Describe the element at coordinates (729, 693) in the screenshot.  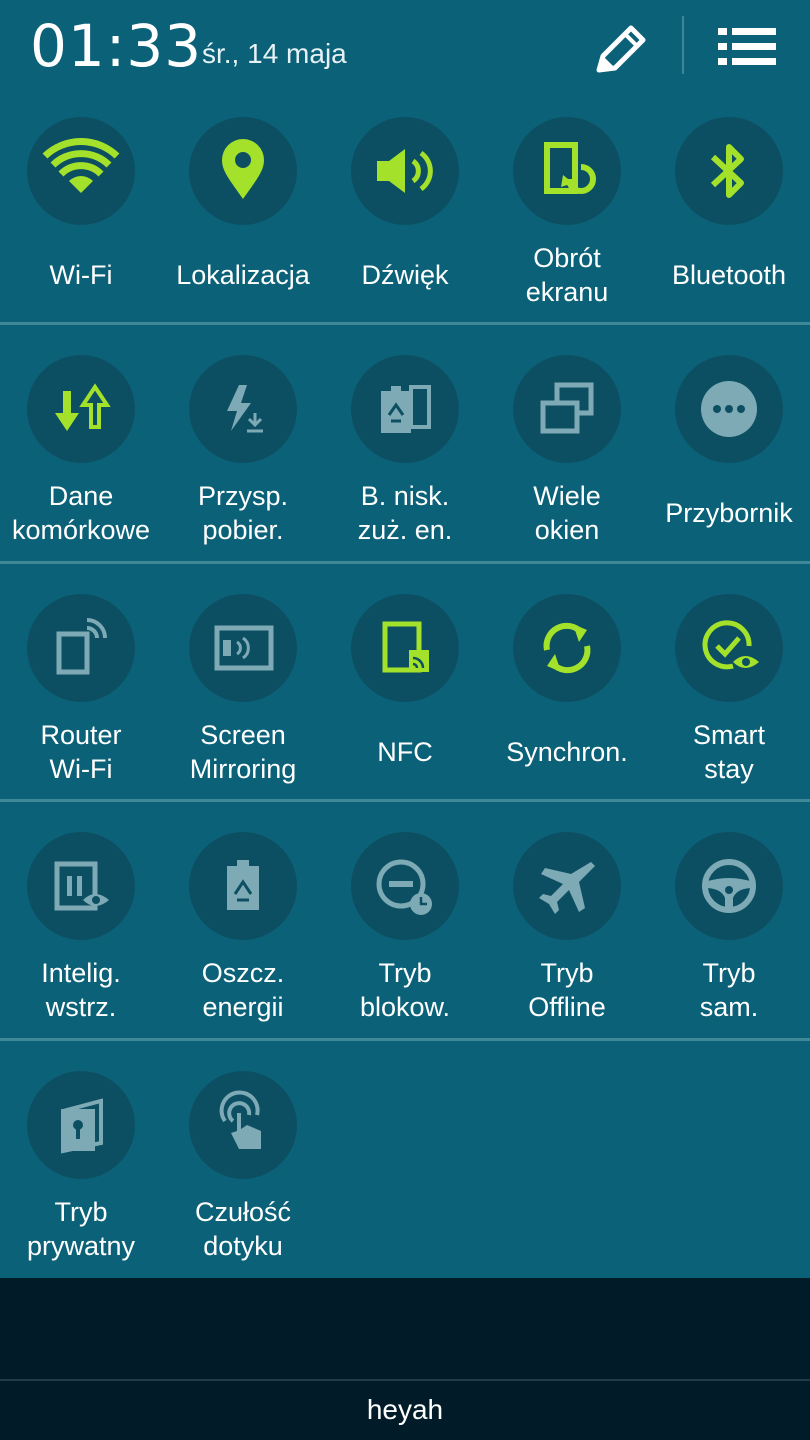
I see `tile-smart-stay: Smart stay` at that location.